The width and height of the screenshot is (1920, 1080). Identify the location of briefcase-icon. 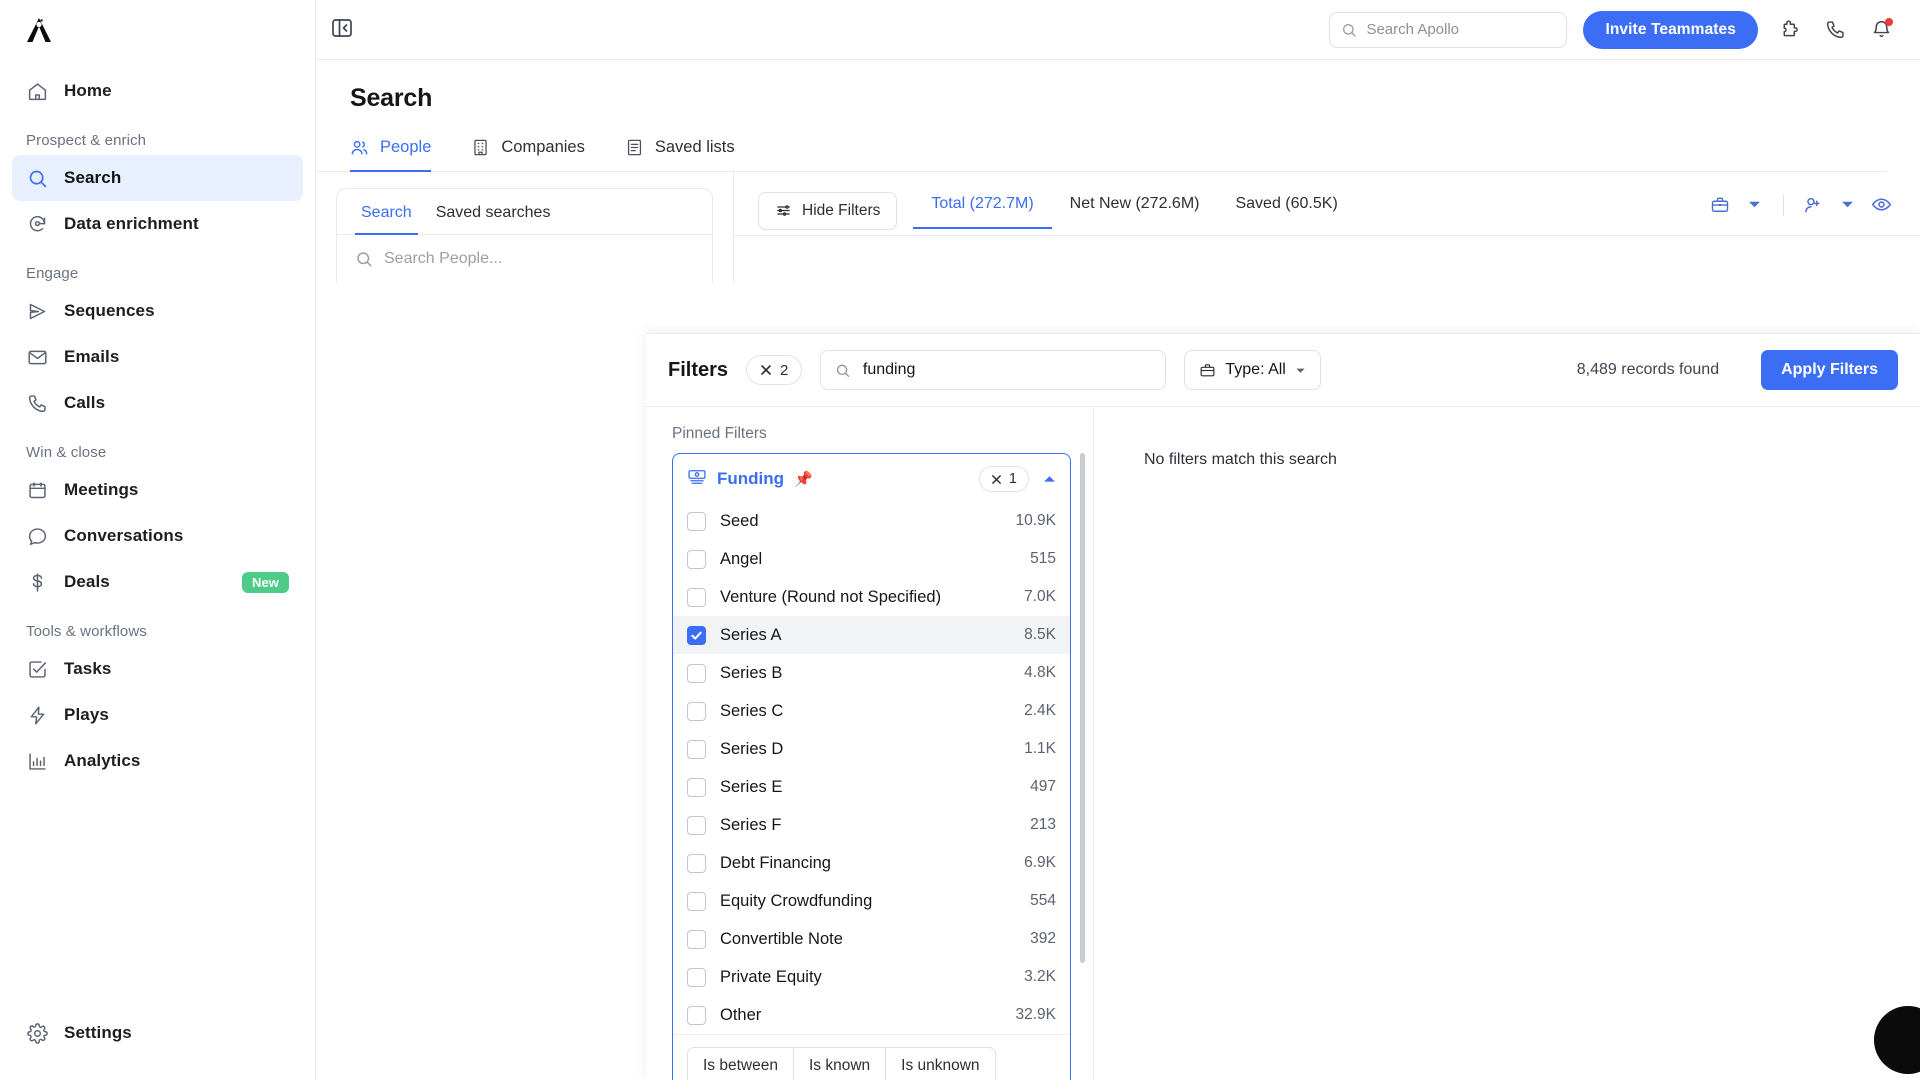
(1720, 205).